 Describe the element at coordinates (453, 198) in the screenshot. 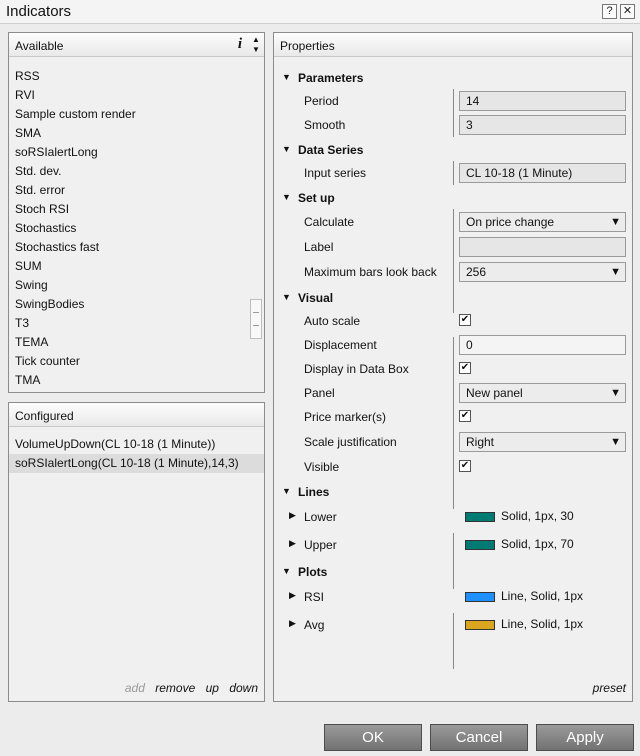

I see `section-setup: ▼ Set up` at that location.